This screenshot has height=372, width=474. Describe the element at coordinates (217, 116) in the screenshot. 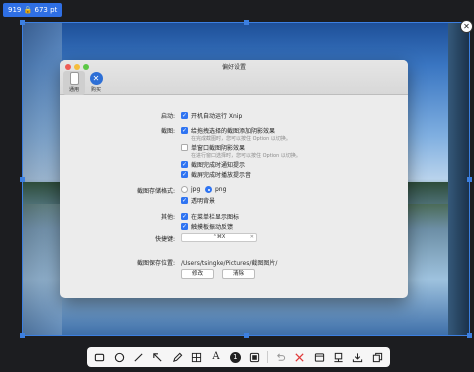

I see `launch-at-login-label: 开机自动运行 Xnip` at that location.